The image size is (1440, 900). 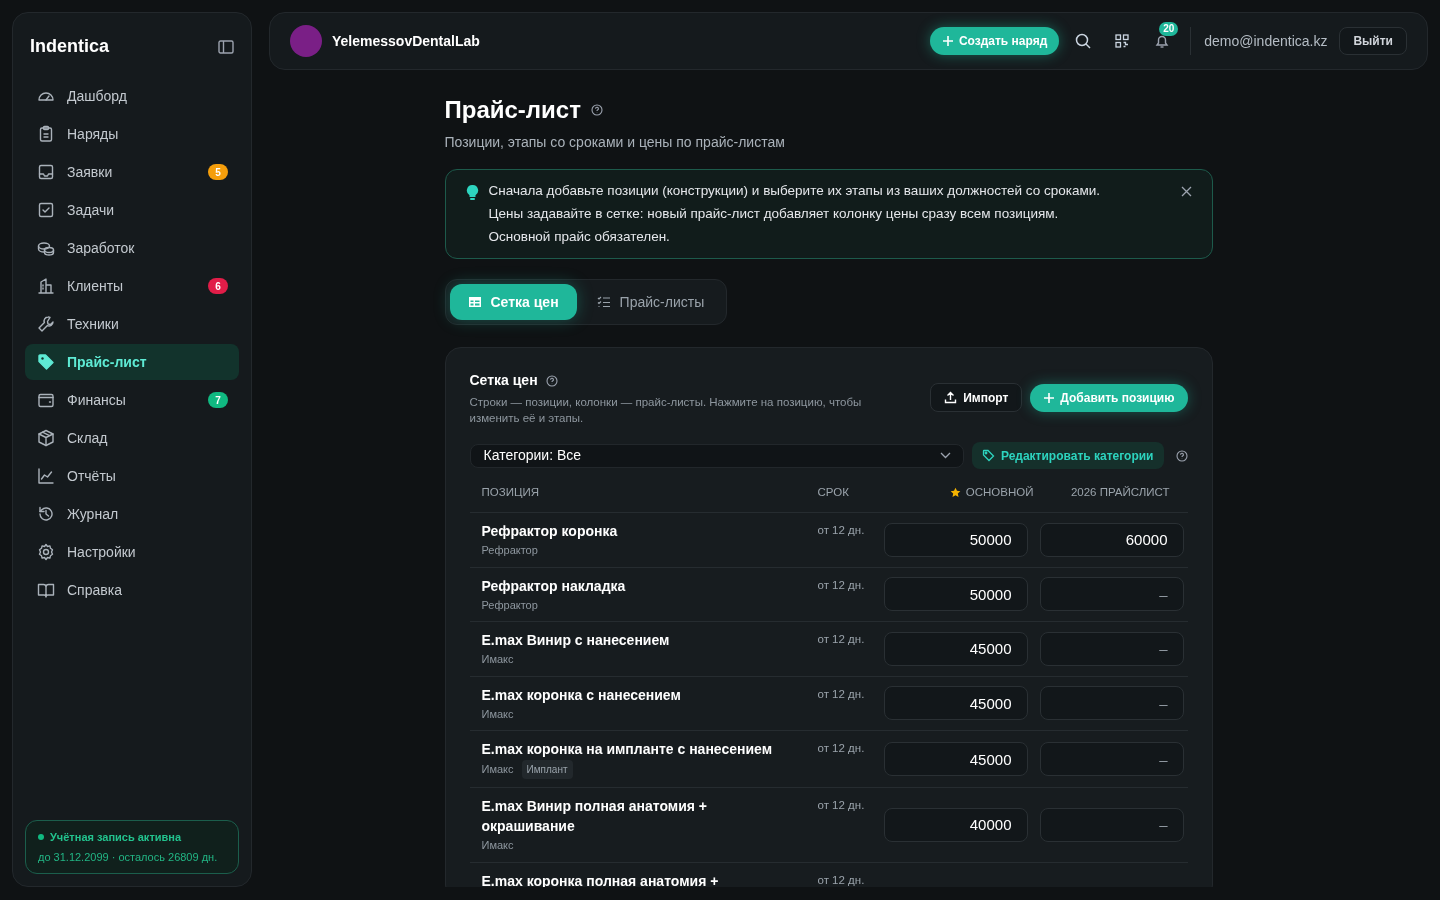 I want to click on box-icon, so click(x=46, y=438).